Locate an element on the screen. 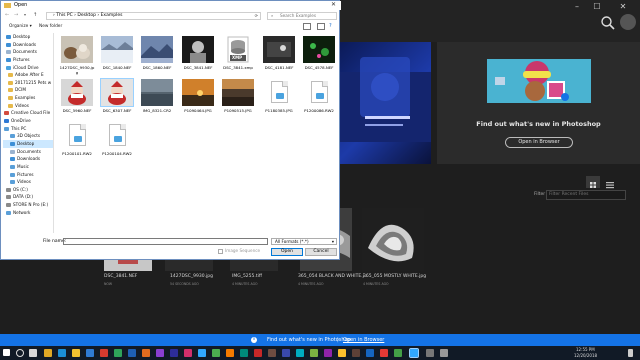 The height and width of the screenshot is (360, 640). new-folder-button: New folder is located at coordinates (50, 26).